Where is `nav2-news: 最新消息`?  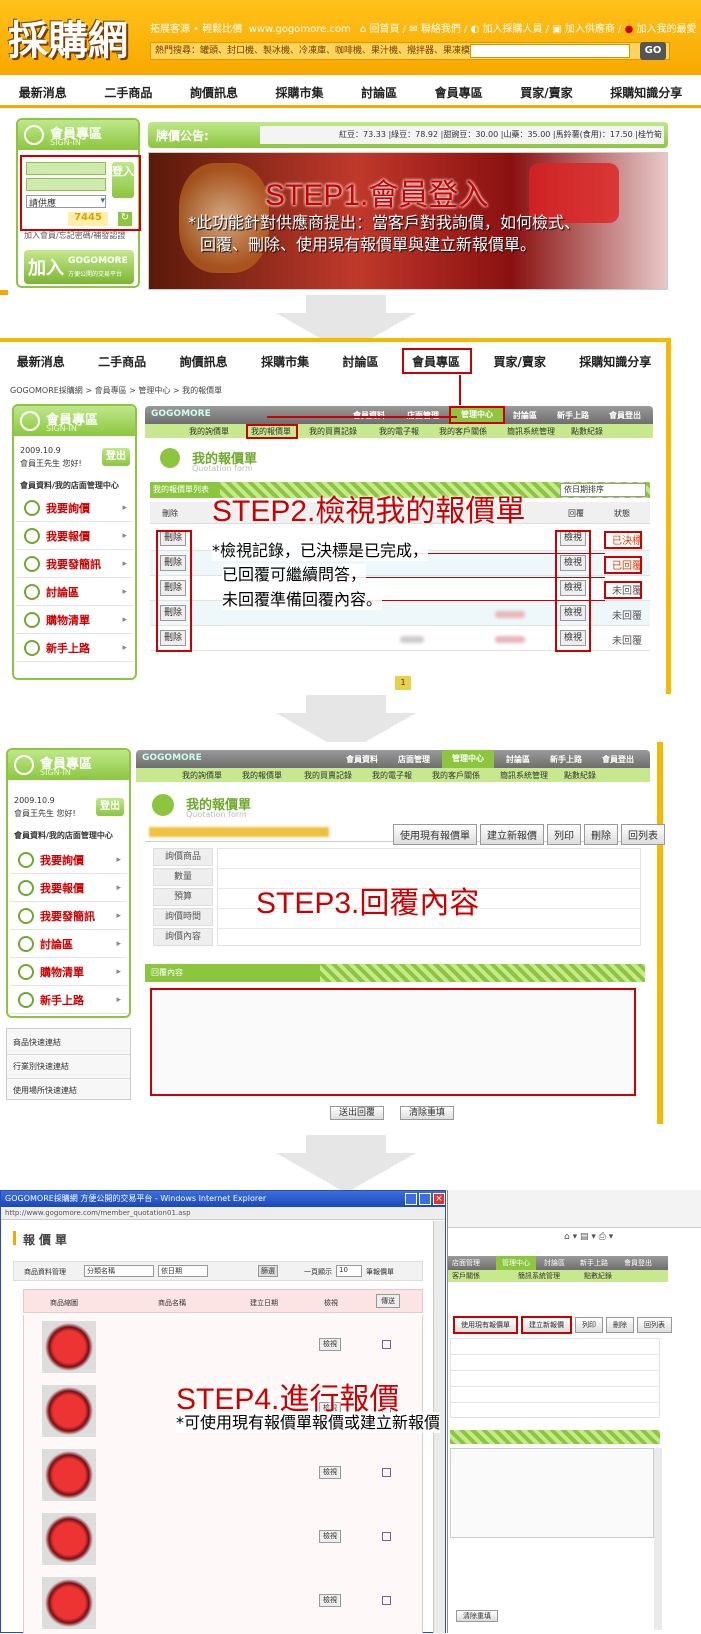
nav2-news: 最新消息 is located at coordinates (41, 361).